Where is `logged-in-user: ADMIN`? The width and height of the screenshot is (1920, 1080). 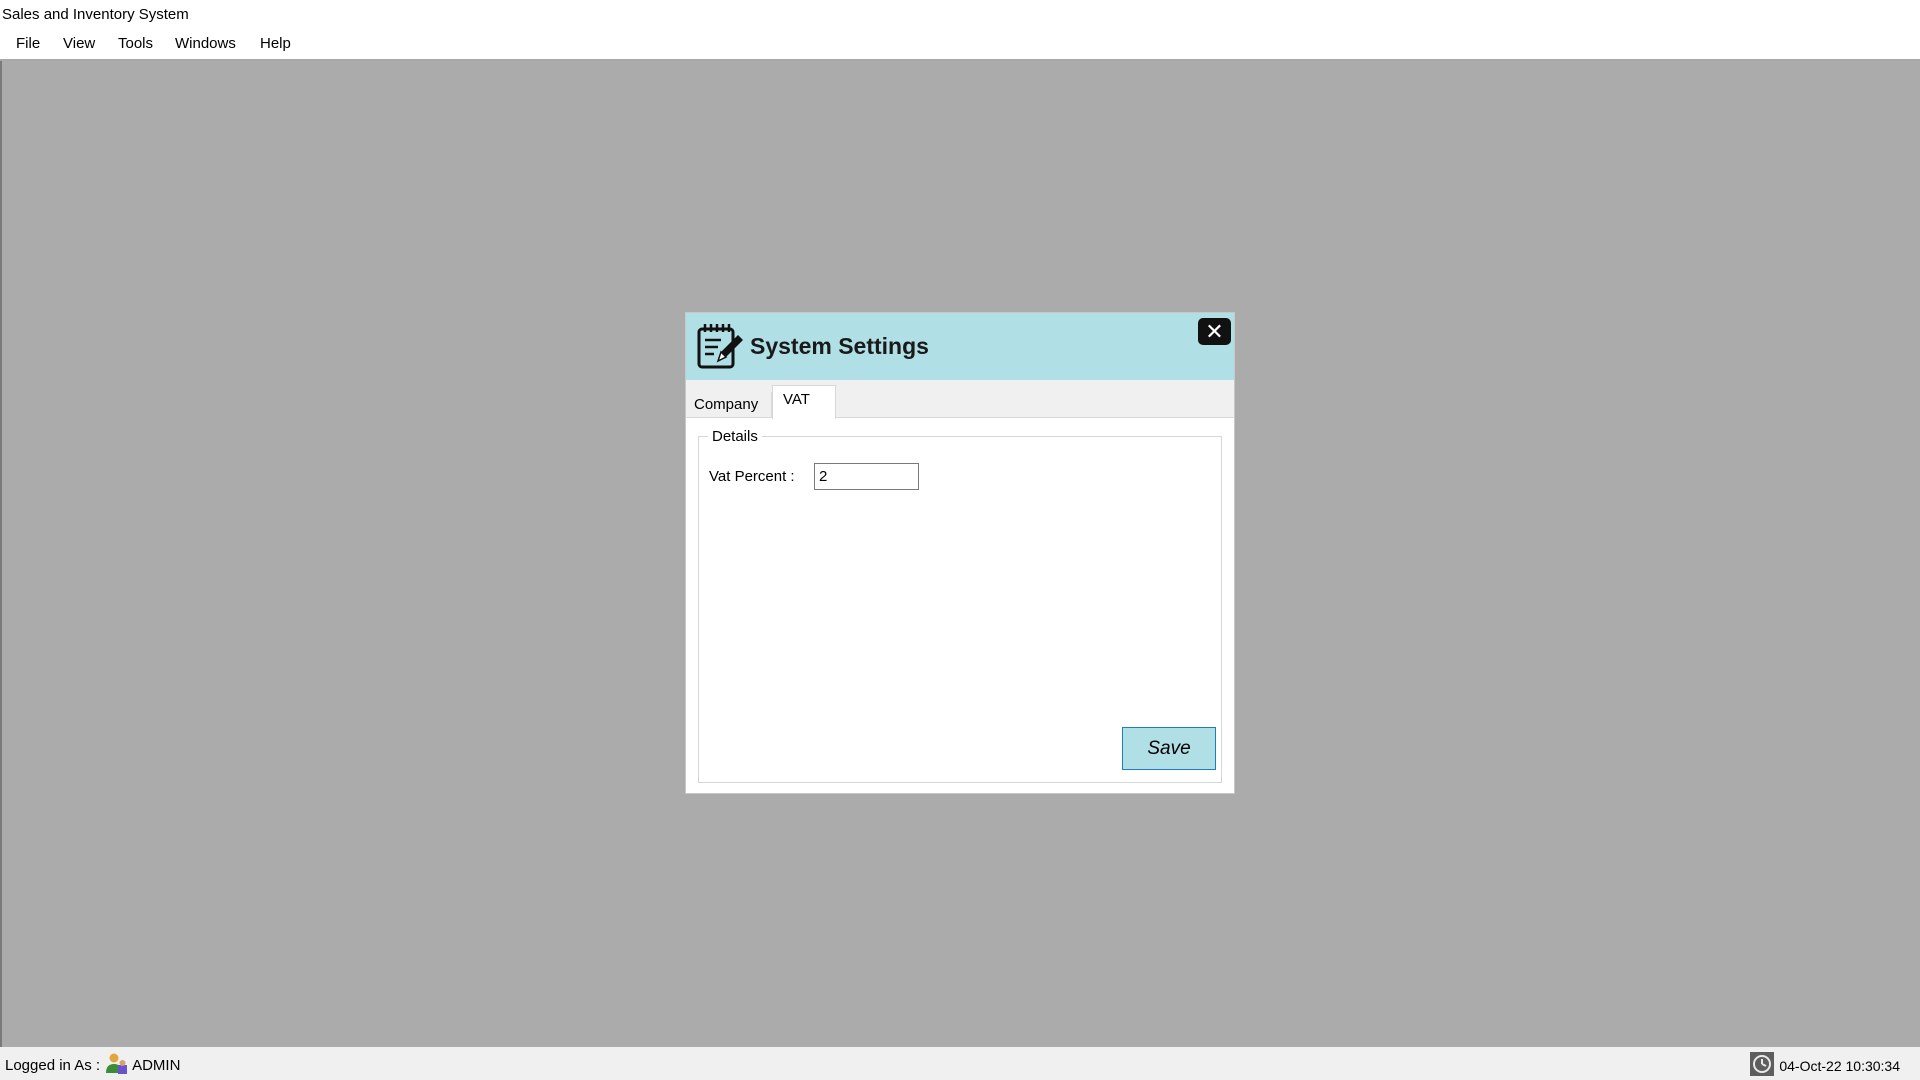
logged-in-user: ADMIN is located at coordinates (156, 1065).